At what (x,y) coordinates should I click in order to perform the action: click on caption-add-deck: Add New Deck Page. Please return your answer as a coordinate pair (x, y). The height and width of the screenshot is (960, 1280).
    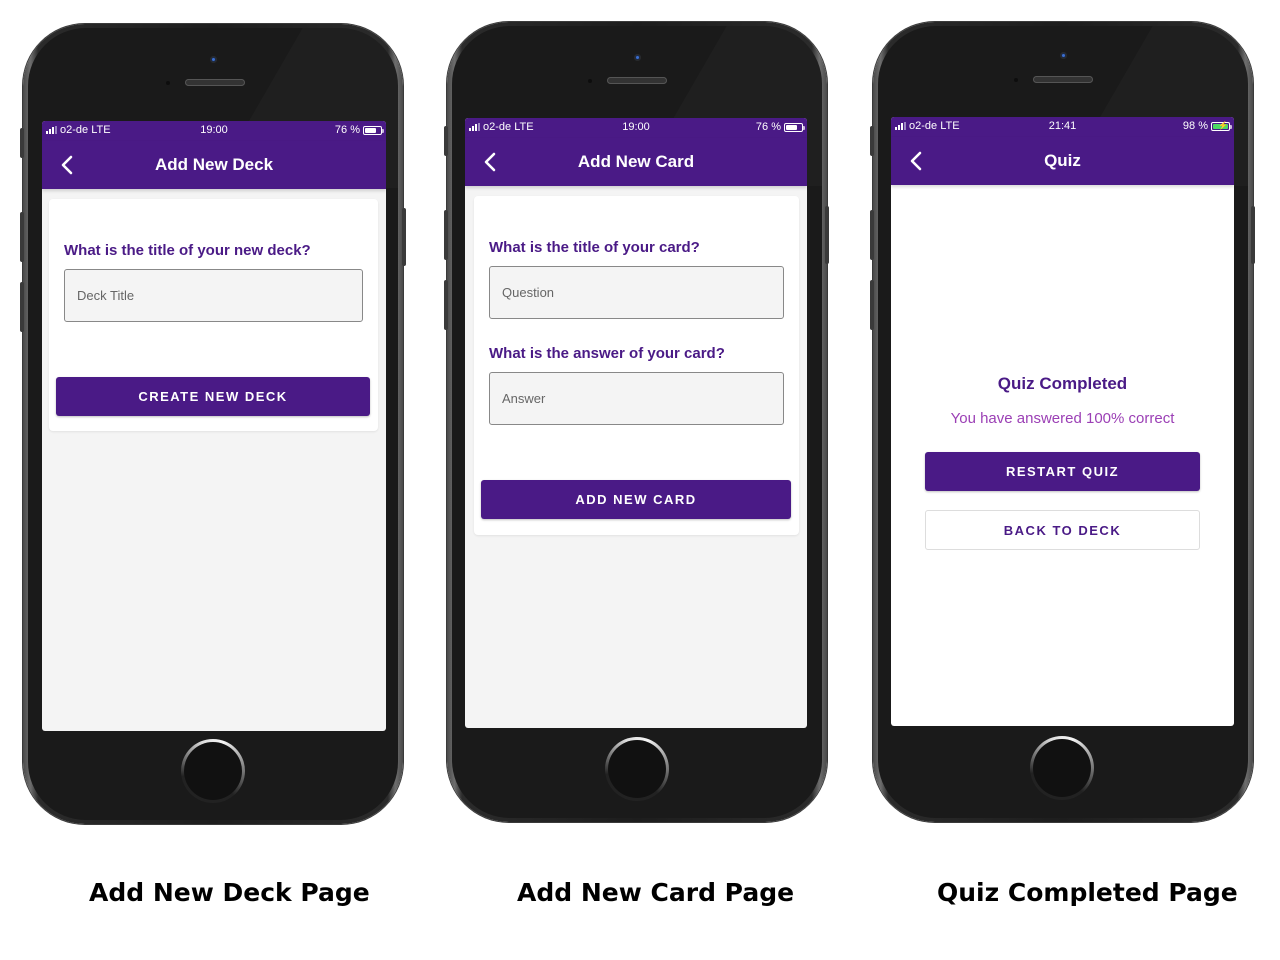
    Looking at the image, I should click on (229, 892).